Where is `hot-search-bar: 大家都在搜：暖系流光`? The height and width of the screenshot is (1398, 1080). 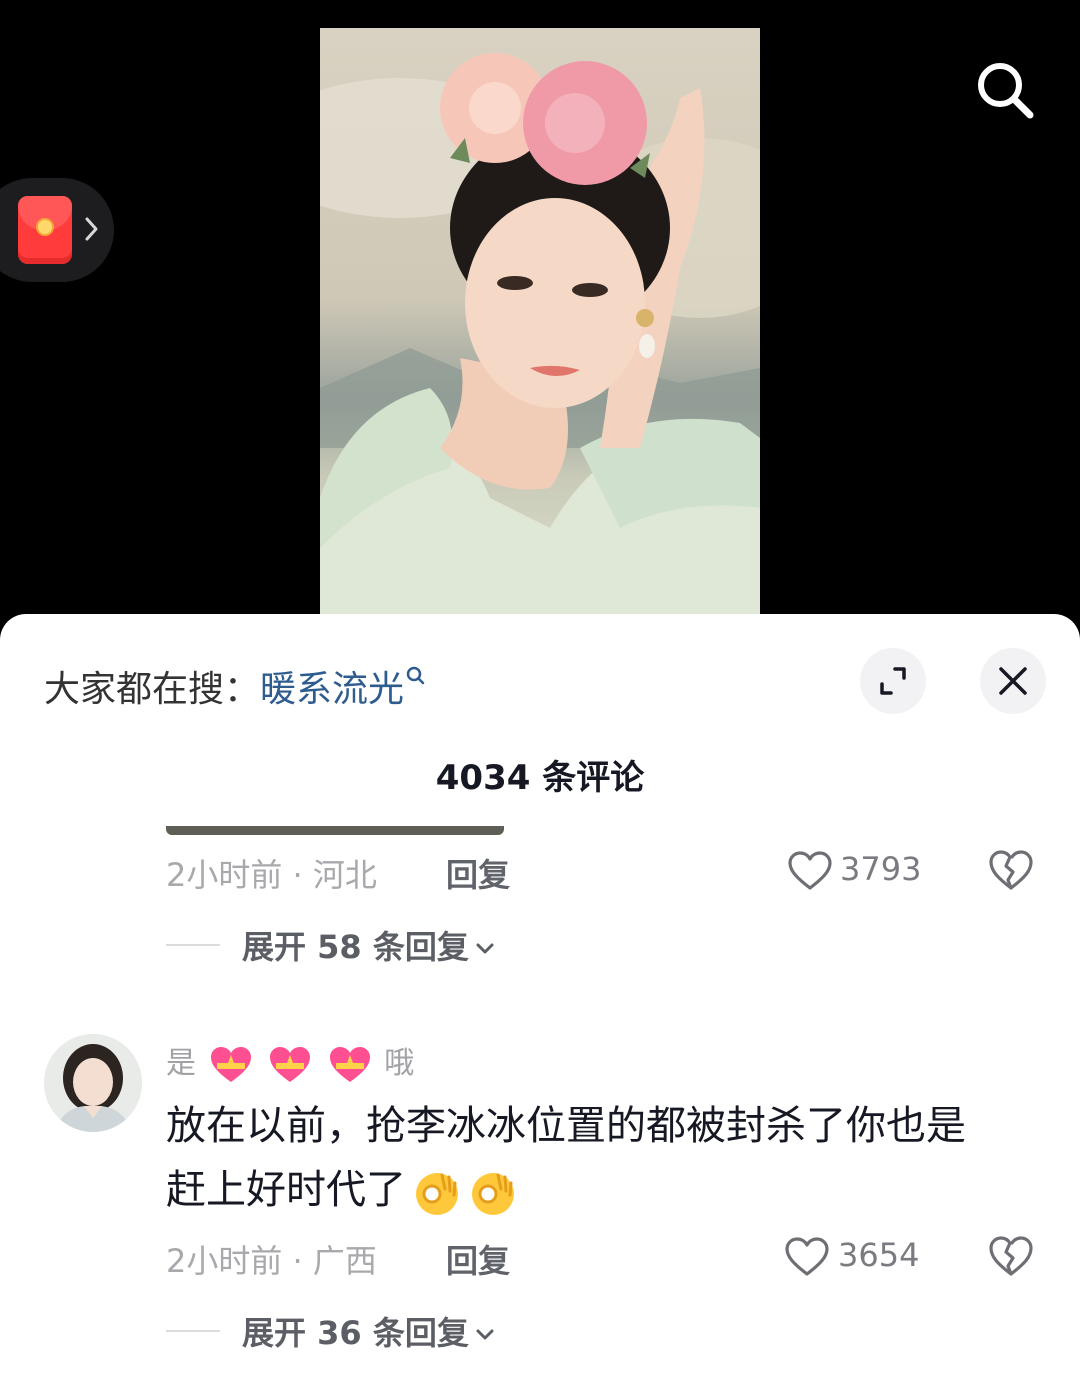
hot-search-bar: 大家都在搜：暖系流光 is located at coordinates (235, 686).